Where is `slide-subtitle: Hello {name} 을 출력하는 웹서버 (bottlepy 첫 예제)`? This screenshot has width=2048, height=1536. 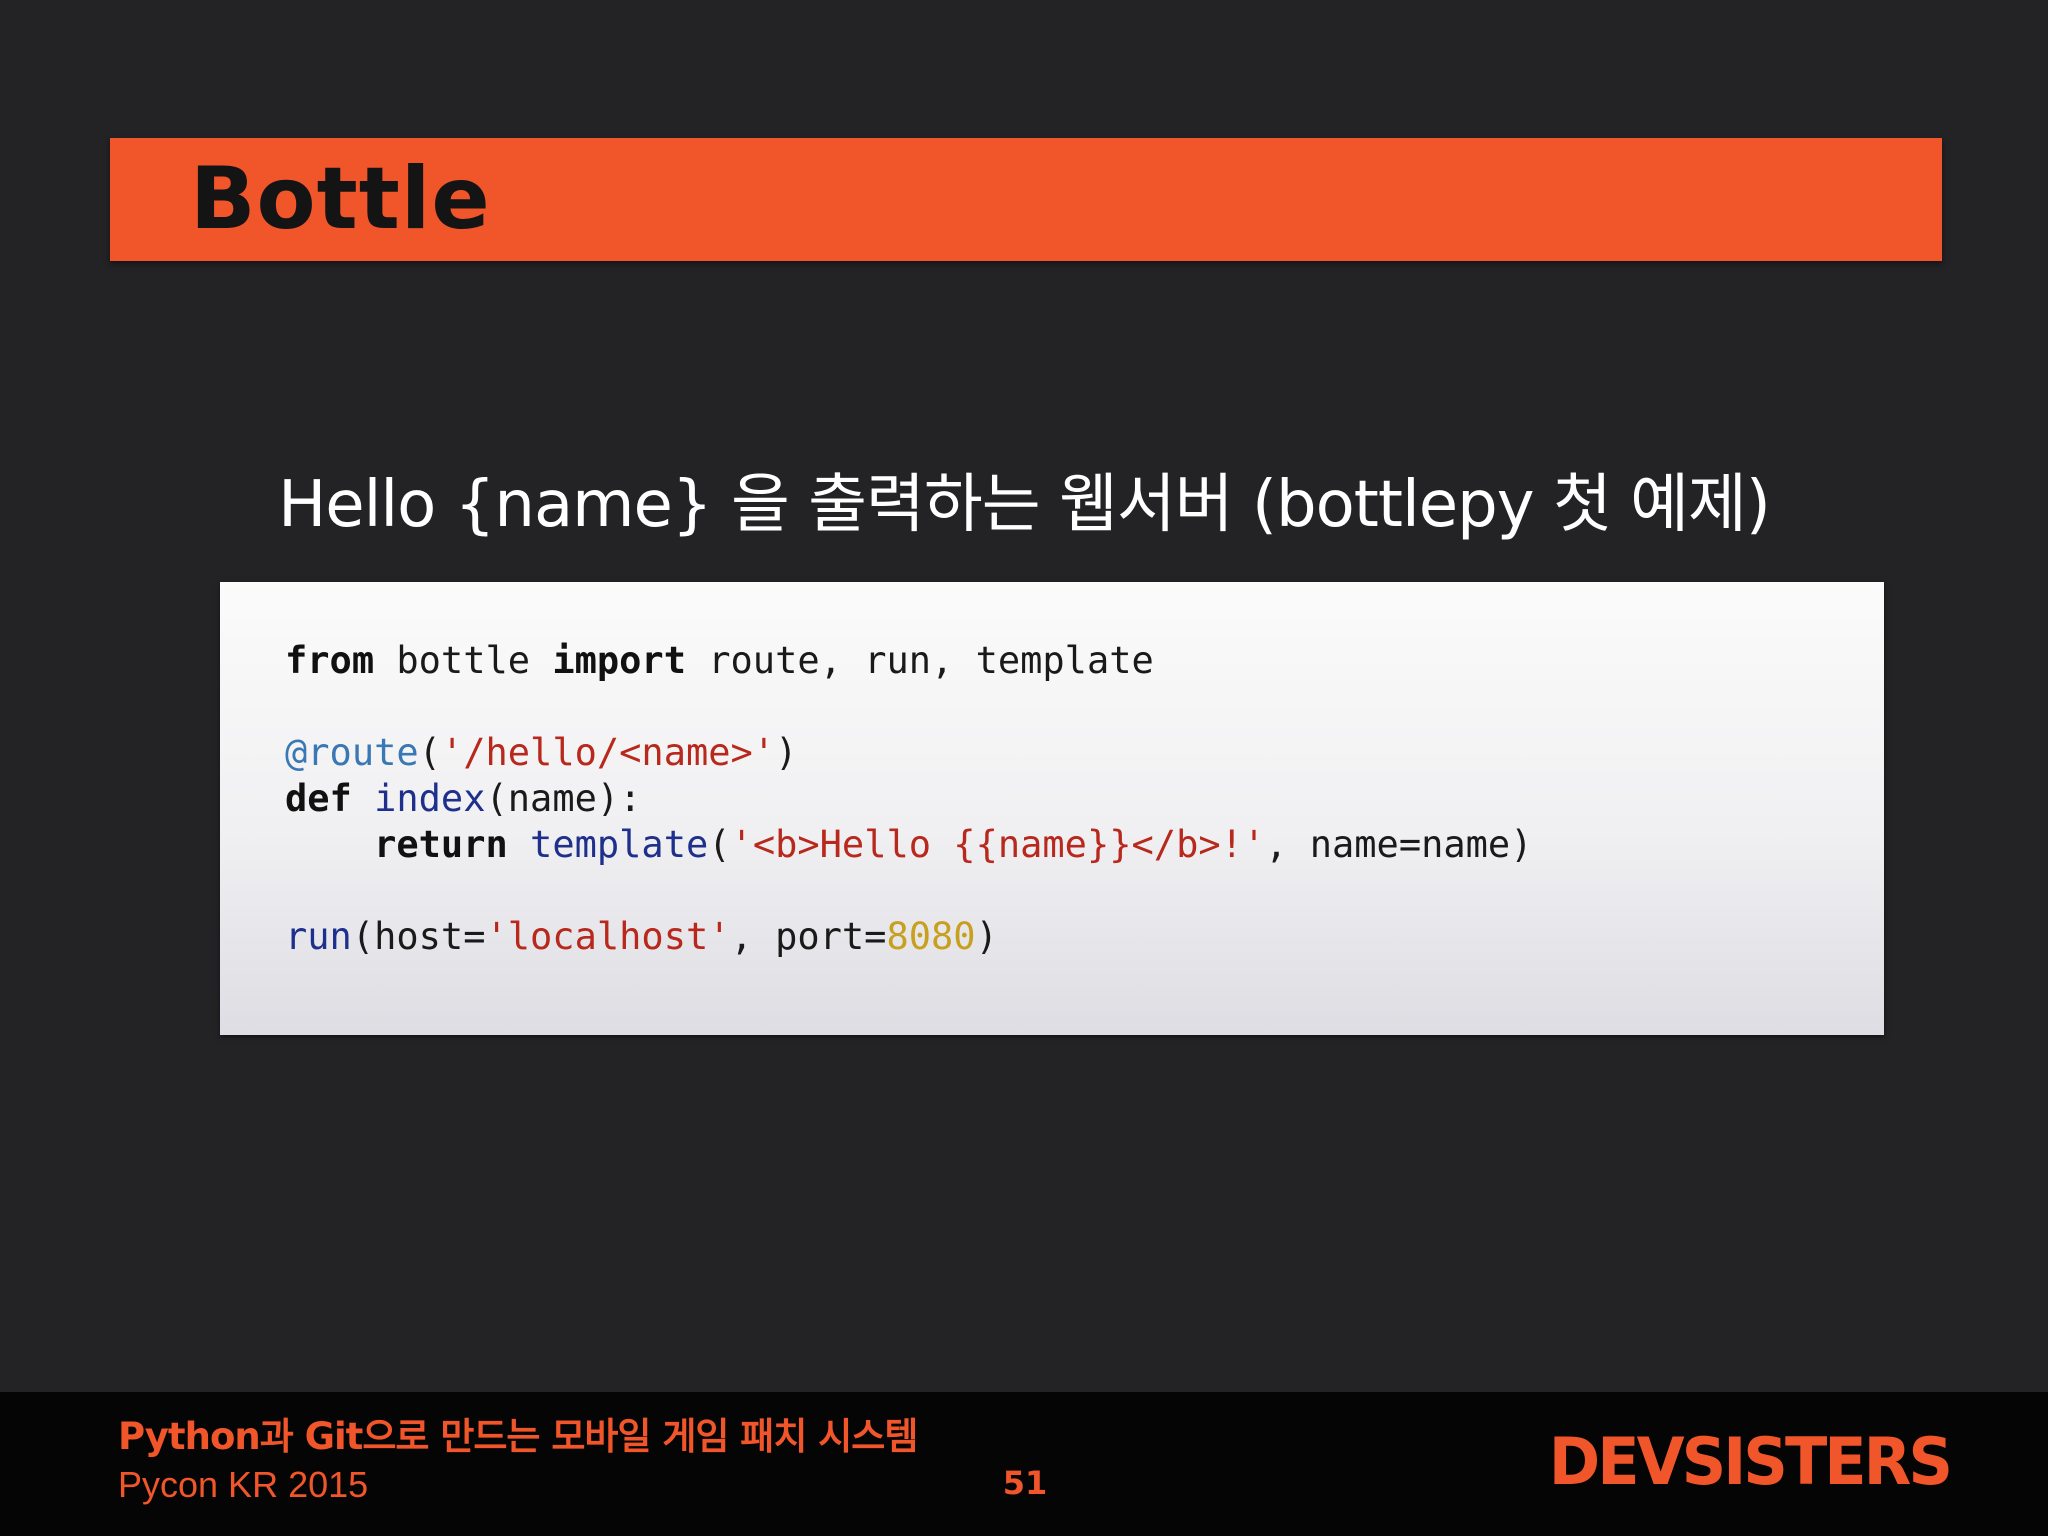 slide-subtitle: Hello {name} 을 출력하는 웹서버 (bottlepy 첫 예제) is located at coordinates (1024, 505).